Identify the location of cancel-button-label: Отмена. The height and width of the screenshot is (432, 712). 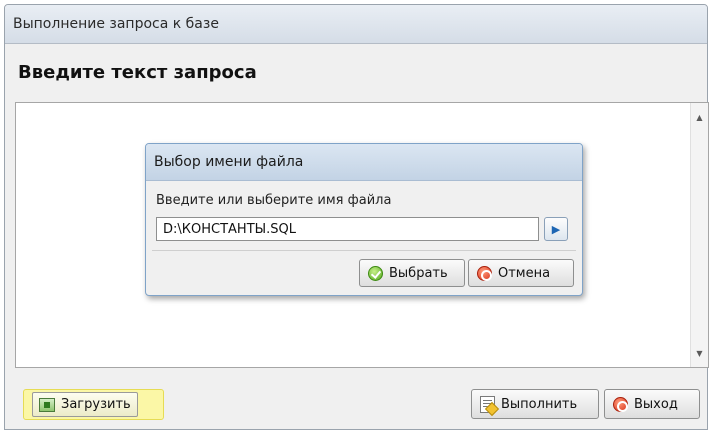
(524, 273).